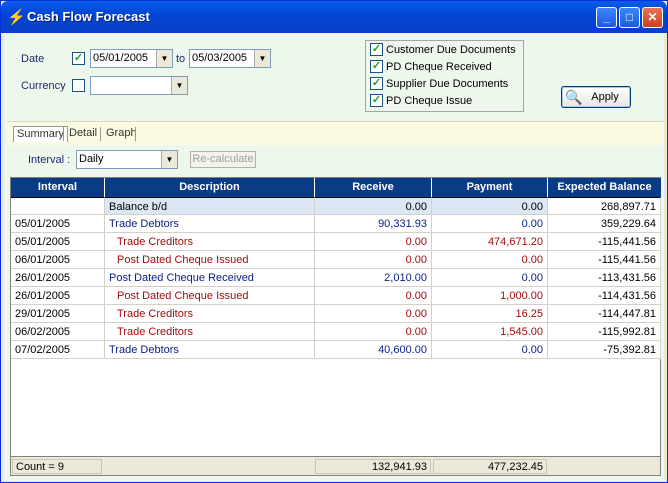  I want to click on date-label: Date, so click(33, 59).